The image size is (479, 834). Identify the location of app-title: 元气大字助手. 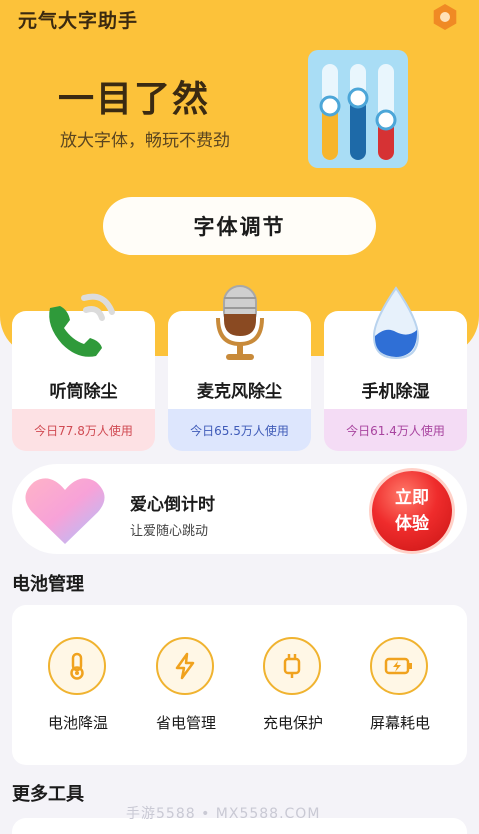
(78, 21).